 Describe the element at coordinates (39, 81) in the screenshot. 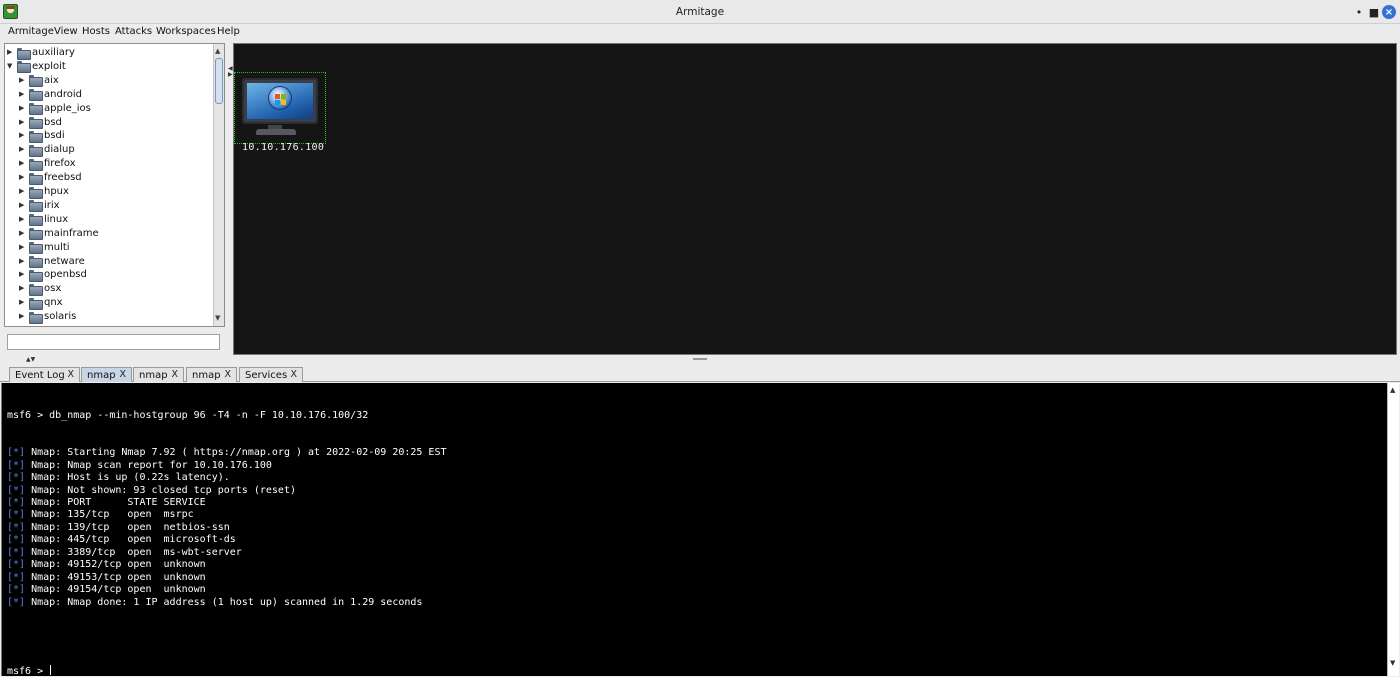

I see `tree-item-aix: ▶ aix` at that location.